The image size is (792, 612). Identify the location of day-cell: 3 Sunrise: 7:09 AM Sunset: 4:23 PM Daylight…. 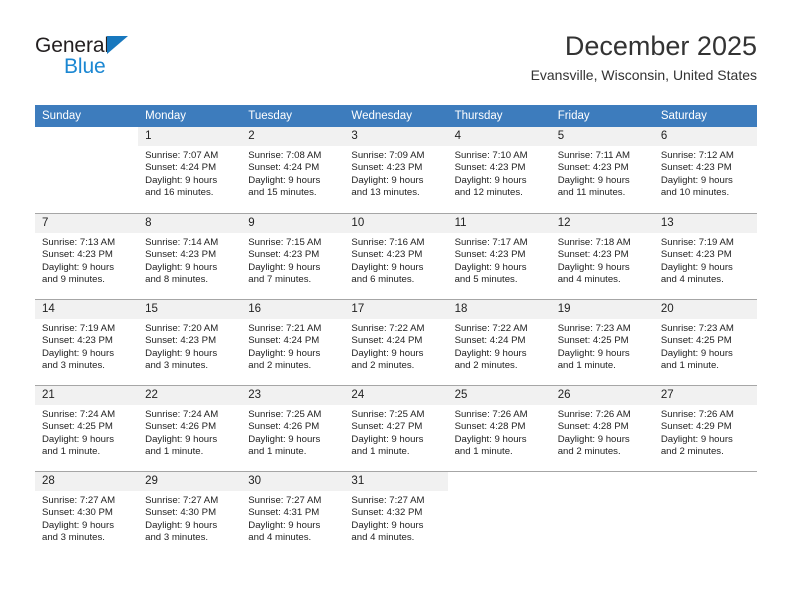
(396, 170).